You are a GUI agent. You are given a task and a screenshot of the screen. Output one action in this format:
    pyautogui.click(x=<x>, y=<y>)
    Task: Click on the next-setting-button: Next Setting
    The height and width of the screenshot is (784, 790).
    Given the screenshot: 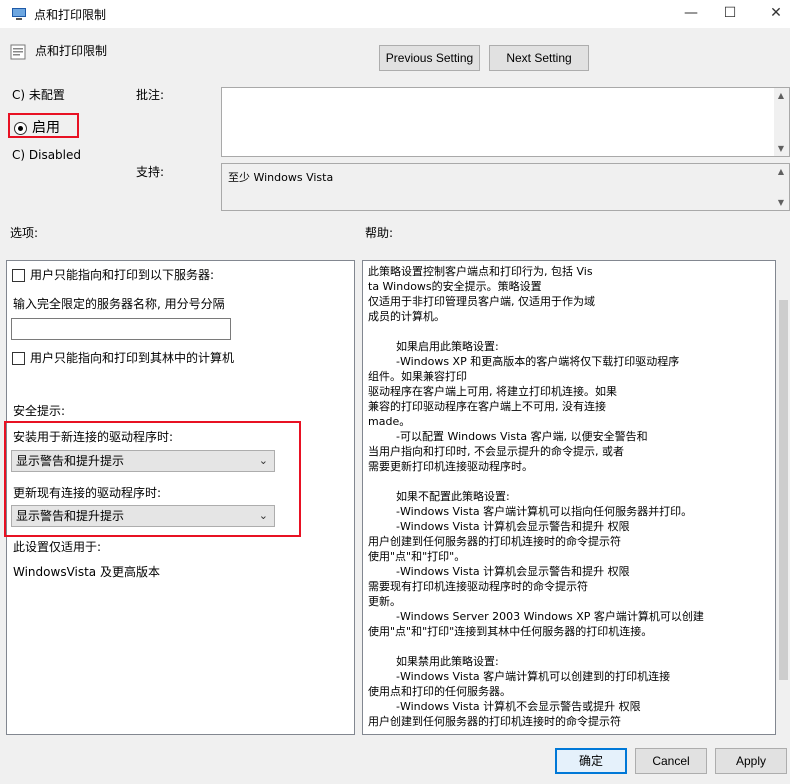 What is the action you would take?
    pyautogui.click(x=539, y=58)
    